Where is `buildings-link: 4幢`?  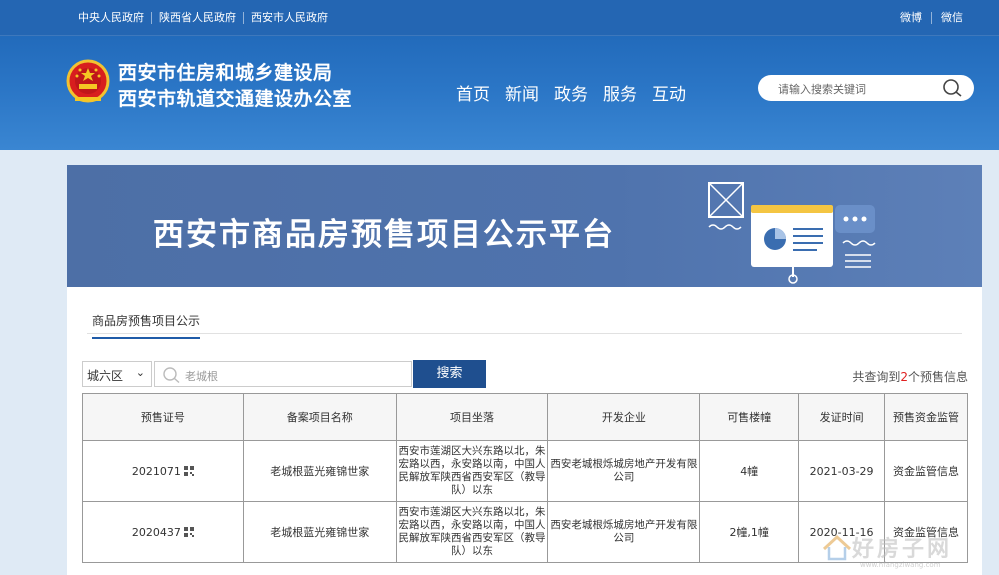
buildings-link: 4幢 is located at coordinates (749, 471).